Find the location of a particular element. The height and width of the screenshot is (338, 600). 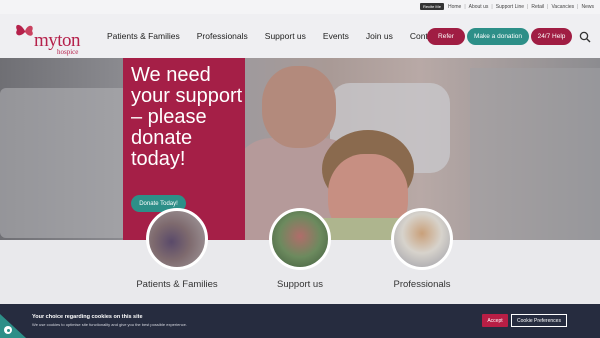

make-donation-button: Make a donation is located at coordinates (498, 36).